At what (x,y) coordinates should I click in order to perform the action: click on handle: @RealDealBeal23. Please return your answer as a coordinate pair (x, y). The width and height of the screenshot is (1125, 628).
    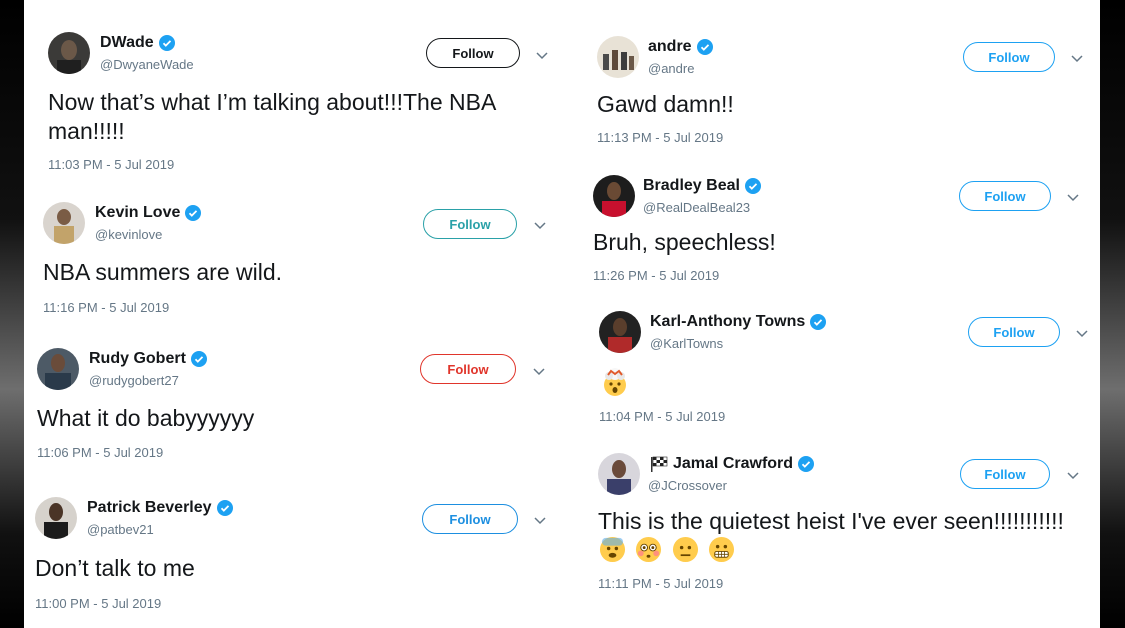
    Looking at the image, I should click on (696, 207).